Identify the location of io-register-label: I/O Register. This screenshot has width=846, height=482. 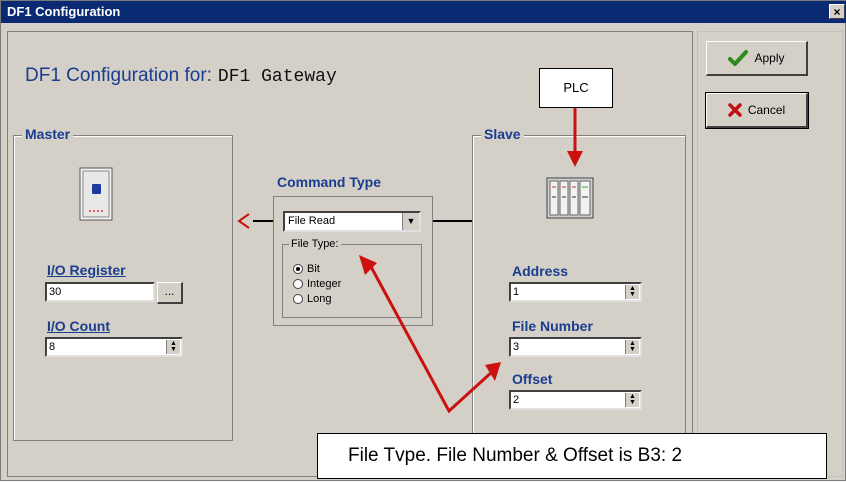
(86, 270).